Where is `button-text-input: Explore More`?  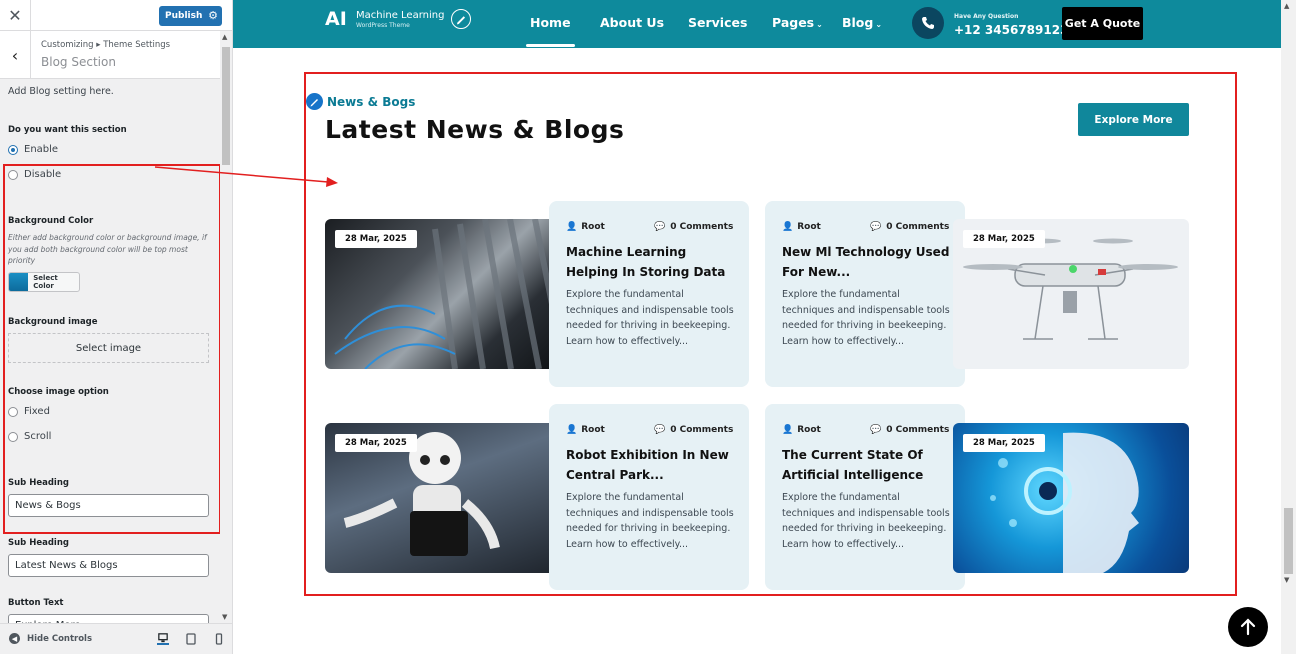
button-text-input: Explore More is located at coordinates (108, 618).